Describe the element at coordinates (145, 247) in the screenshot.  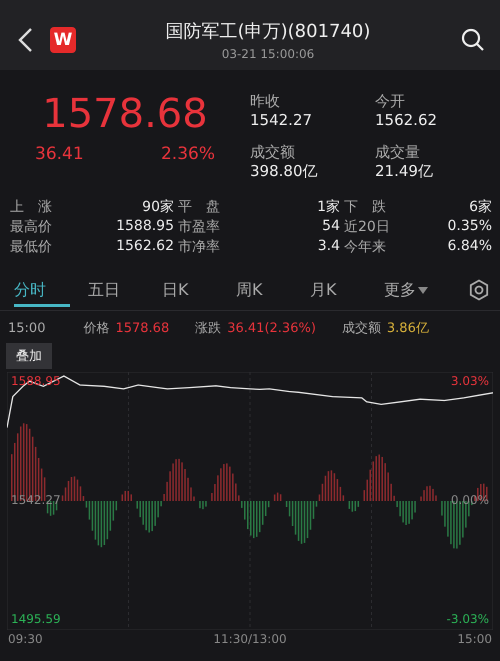
I see `stat-value: 1562.62` at that location.